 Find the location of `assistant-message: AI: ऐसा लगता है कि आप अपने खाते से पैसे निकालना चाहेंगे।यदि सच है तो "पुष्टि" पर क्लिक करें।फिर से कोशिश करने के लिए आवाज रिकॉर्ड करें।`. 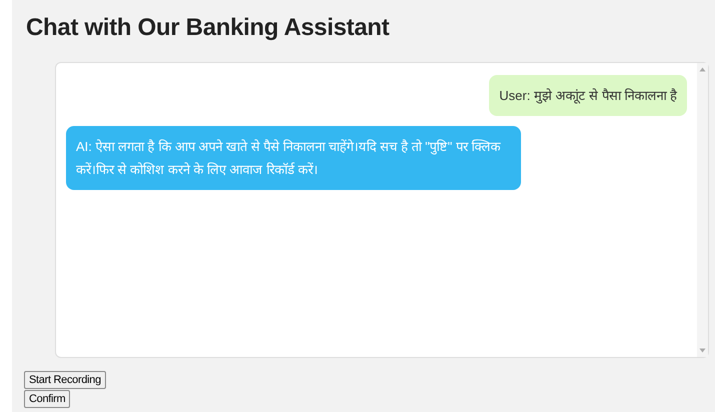

assistant-message: AI: ऐसा लगता है कि आप अपने खाते से पैसे निकालना चाहेंगे।यदि सच है तो "पुष्टि" पर क्लिक करें।फिर से कोशिश करने के लिए आवाज रिकॉर्ड करें। is located at coordinates (288, 158).